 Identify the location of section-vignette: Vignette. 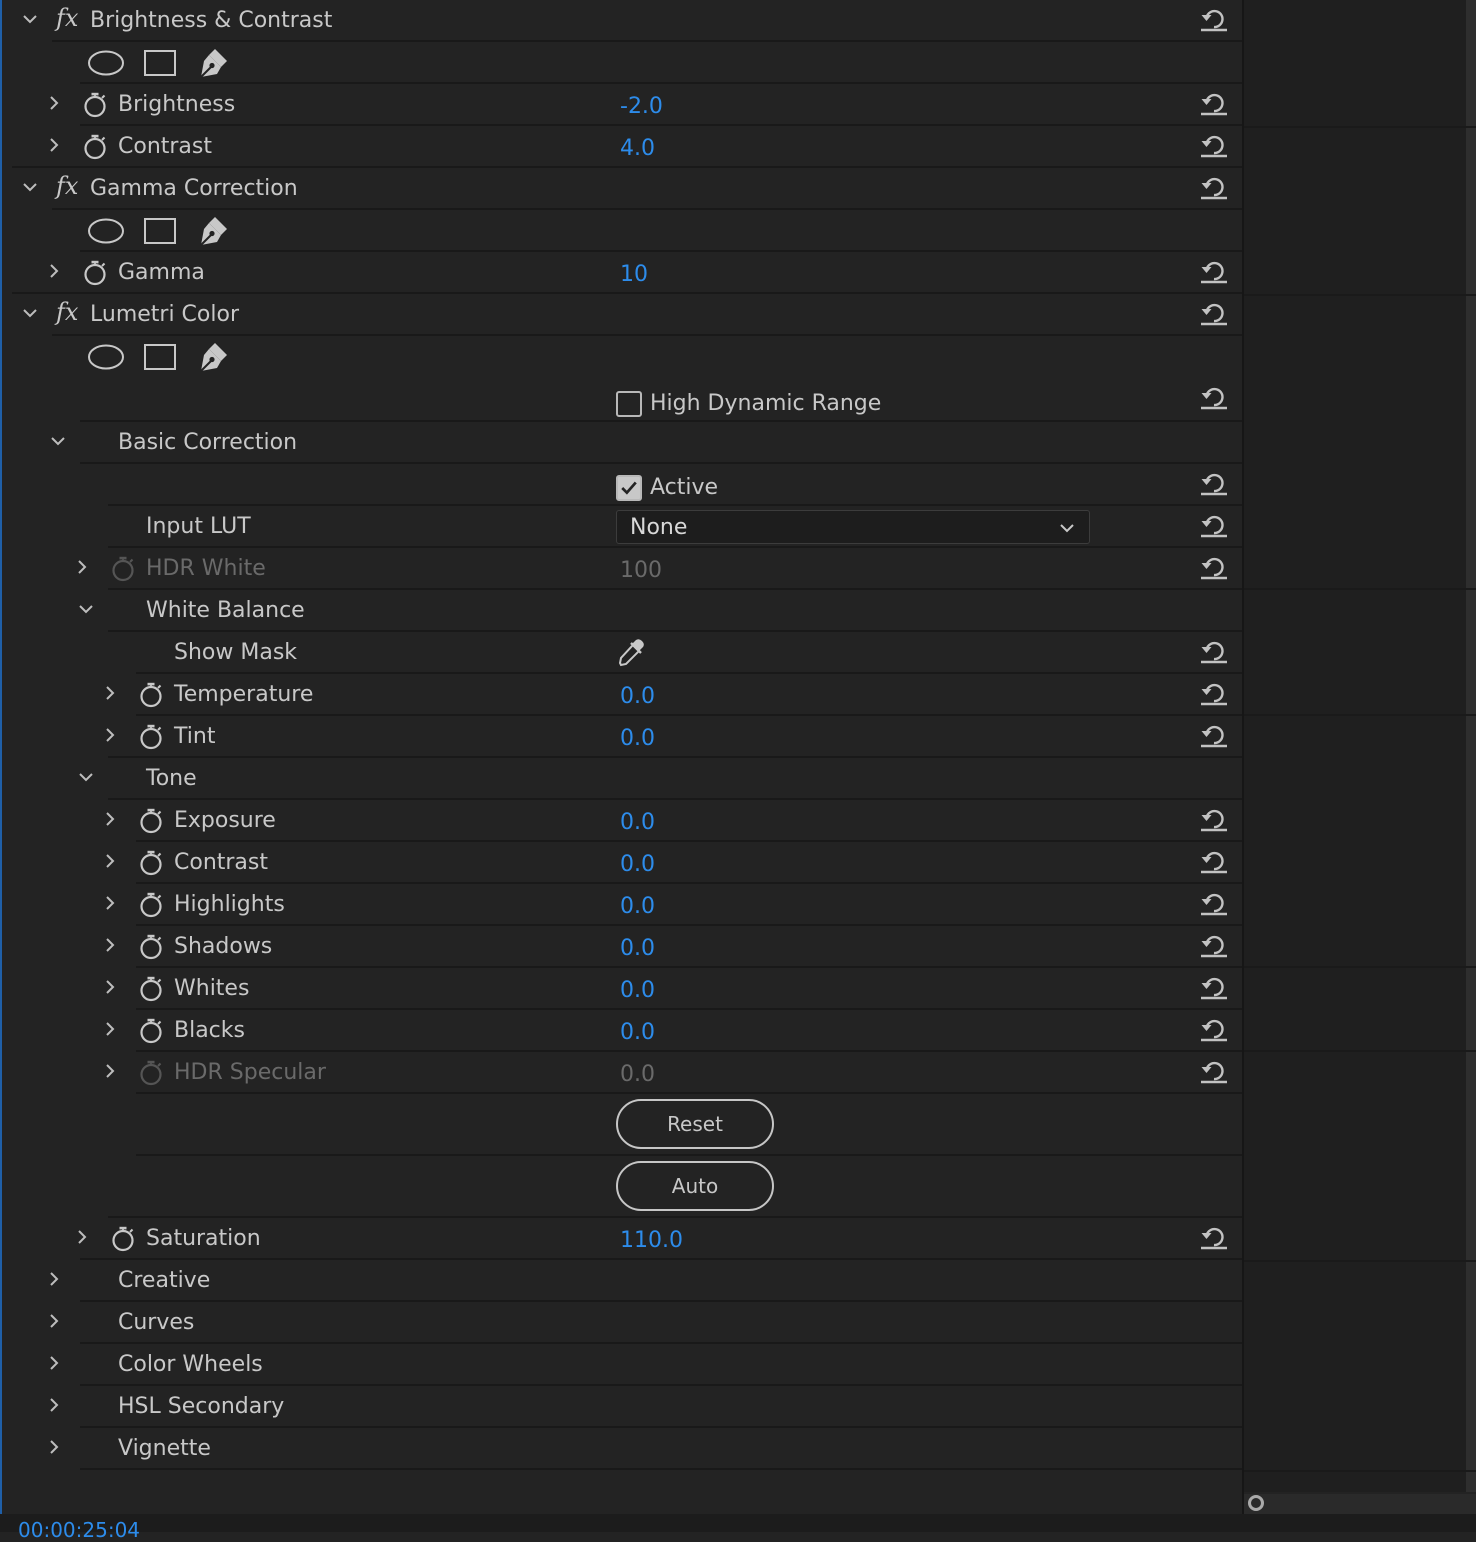
(621, 1449).